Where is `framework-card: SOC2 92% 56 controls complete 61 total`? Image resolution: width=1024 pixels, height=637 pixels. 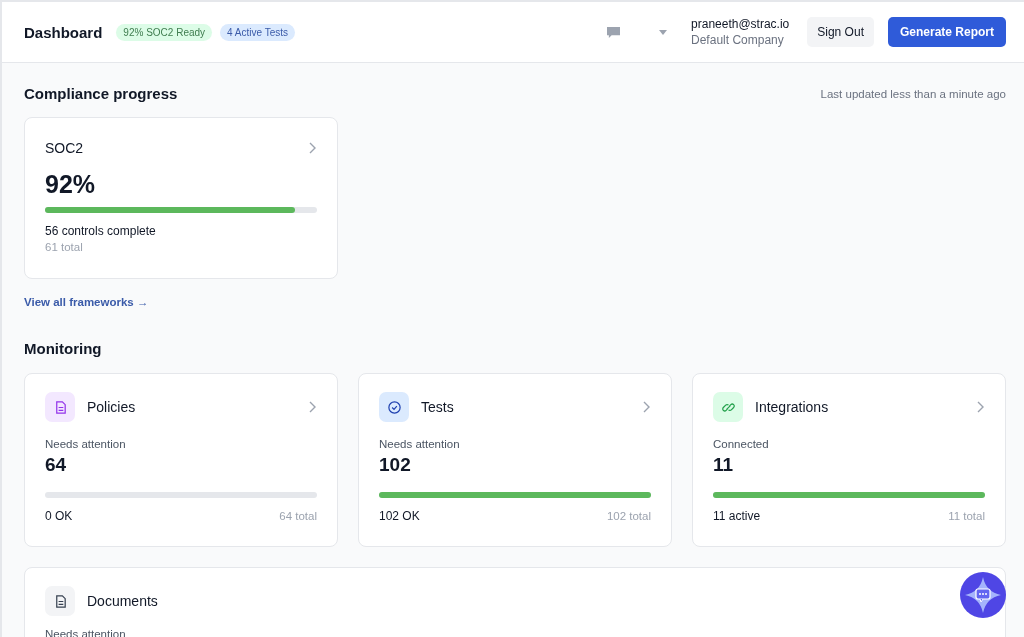
framework-card: SOC2 92% 56 controls complete 61 total is located at coordinates (181, 198).